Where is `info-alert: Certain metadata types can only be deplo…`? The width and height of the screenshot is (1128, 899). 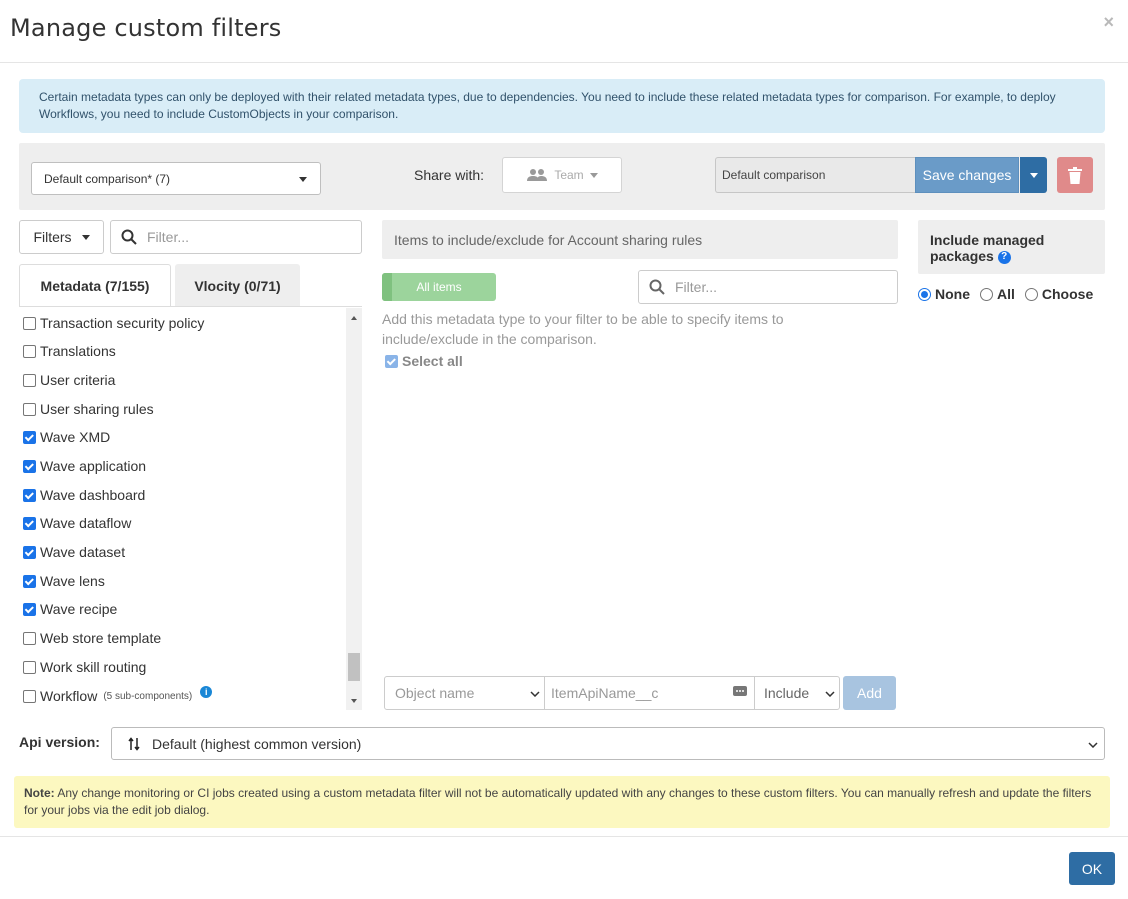 info-alert: Certain metadata types can only be deplo… is located at coordinates (562, 106).